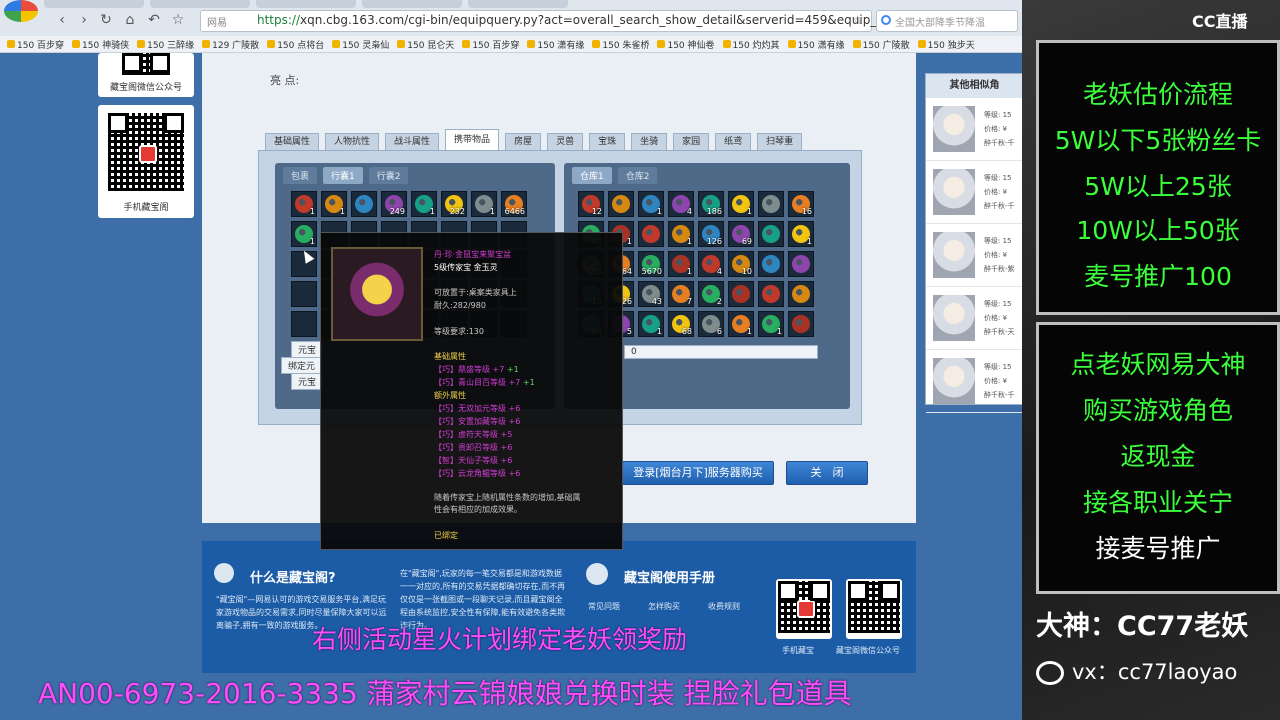  What do you see at coordinates (620, 44) in the screenshot?
I see `bookmark-item: 150 朱雀桥` at bounding box center [620, 44].